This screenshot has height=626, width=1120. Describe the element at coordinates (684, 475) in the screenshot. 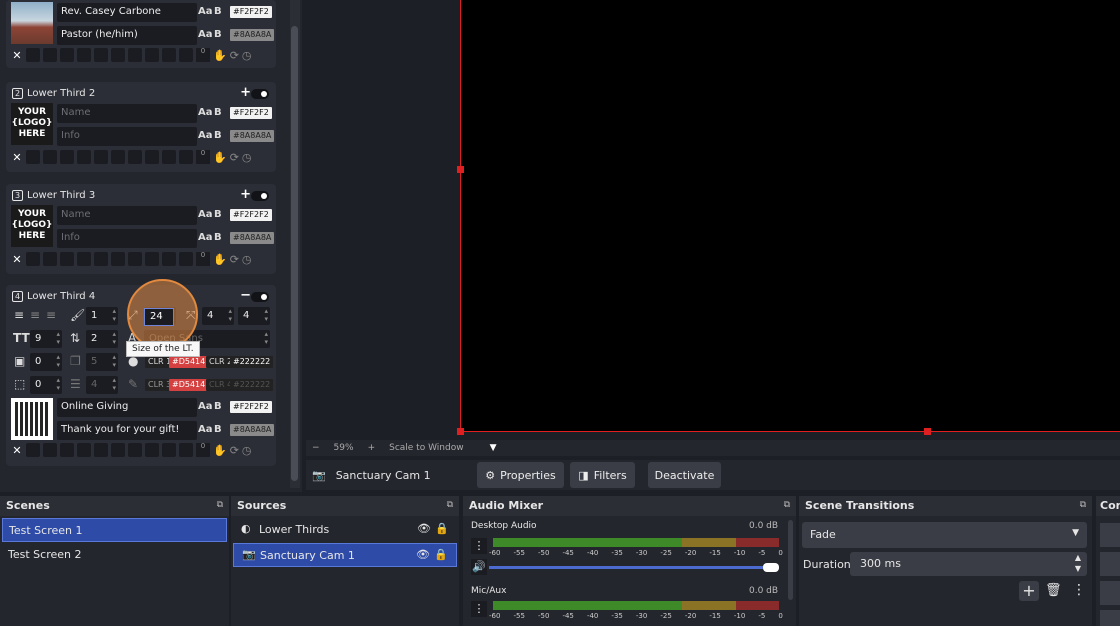

I see `deactivate-button: Deactivate` at that location.